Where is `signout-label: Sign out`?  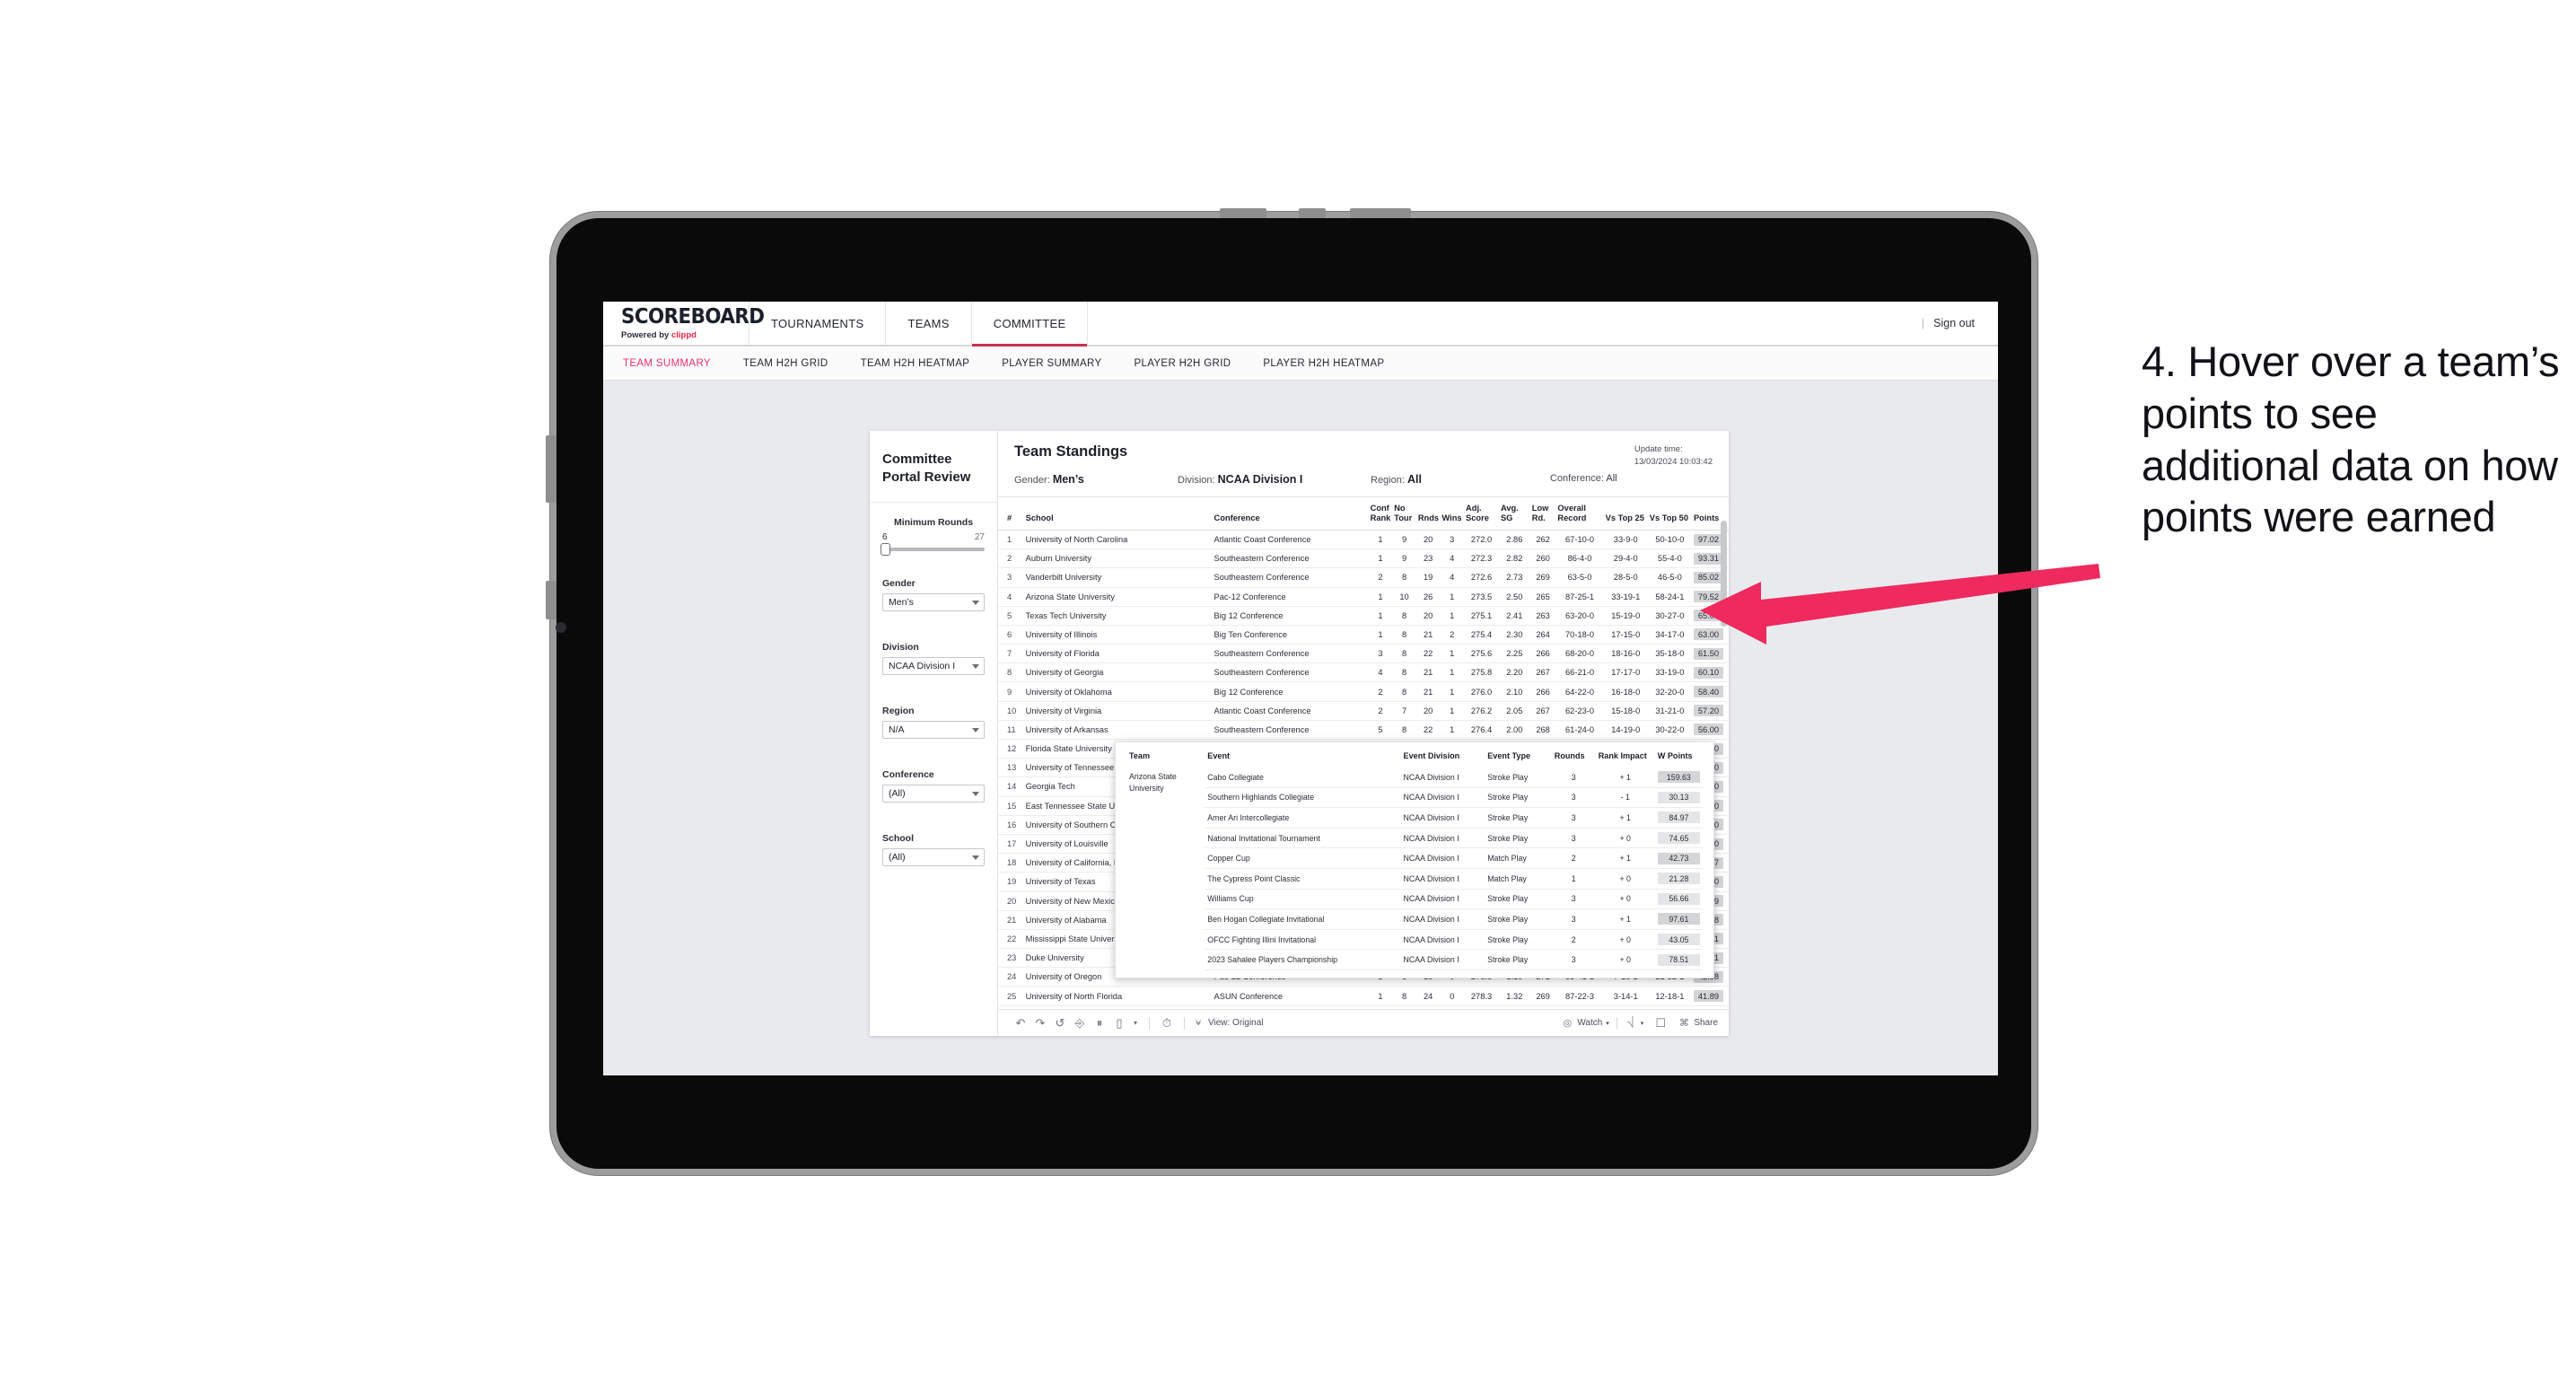
signout-label: Sign out is located at coordinates (1954, 323).